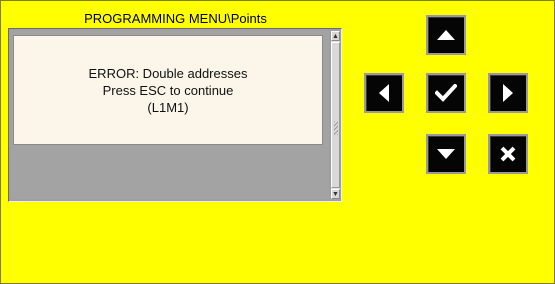  I want to click on scroll-grip-icon, so click(336, 128).